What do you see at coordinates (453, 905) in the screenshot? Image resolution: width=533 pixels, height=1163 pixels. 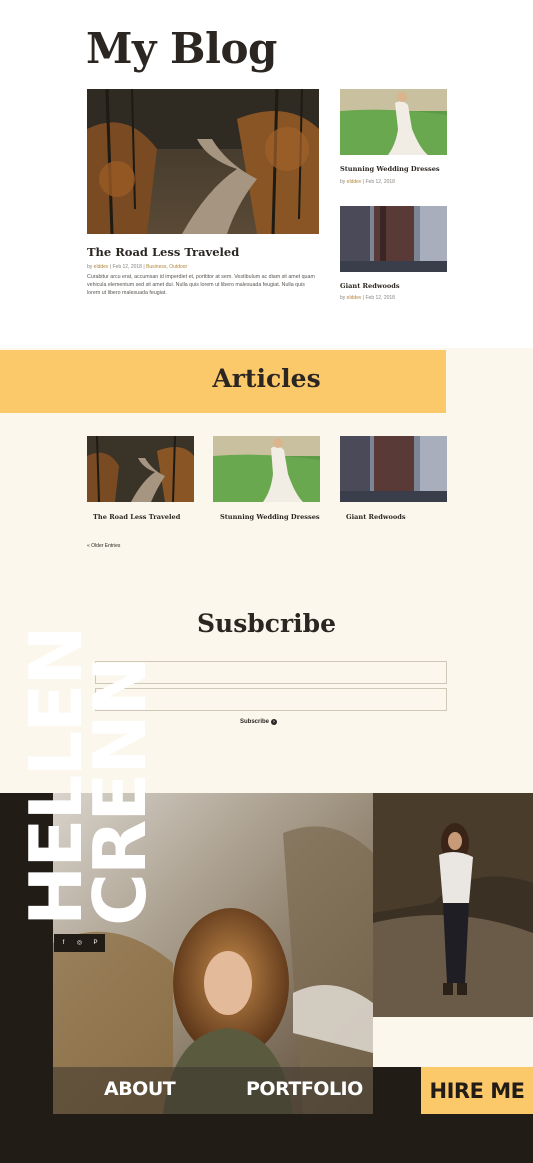 I see `hero-secondary-image` at bounding box center [453, 905].